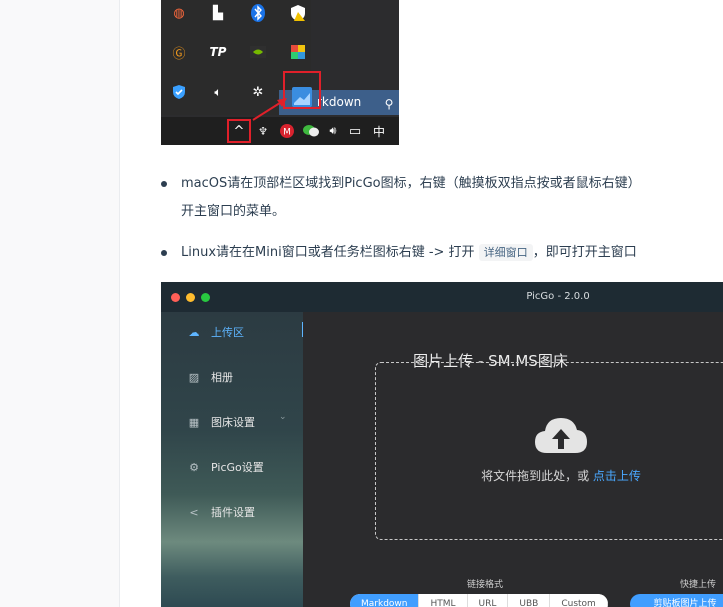 This screenshot has height=607, width=723. I want to click on menu-gallery: ▨ 相册, so click(210, 377).